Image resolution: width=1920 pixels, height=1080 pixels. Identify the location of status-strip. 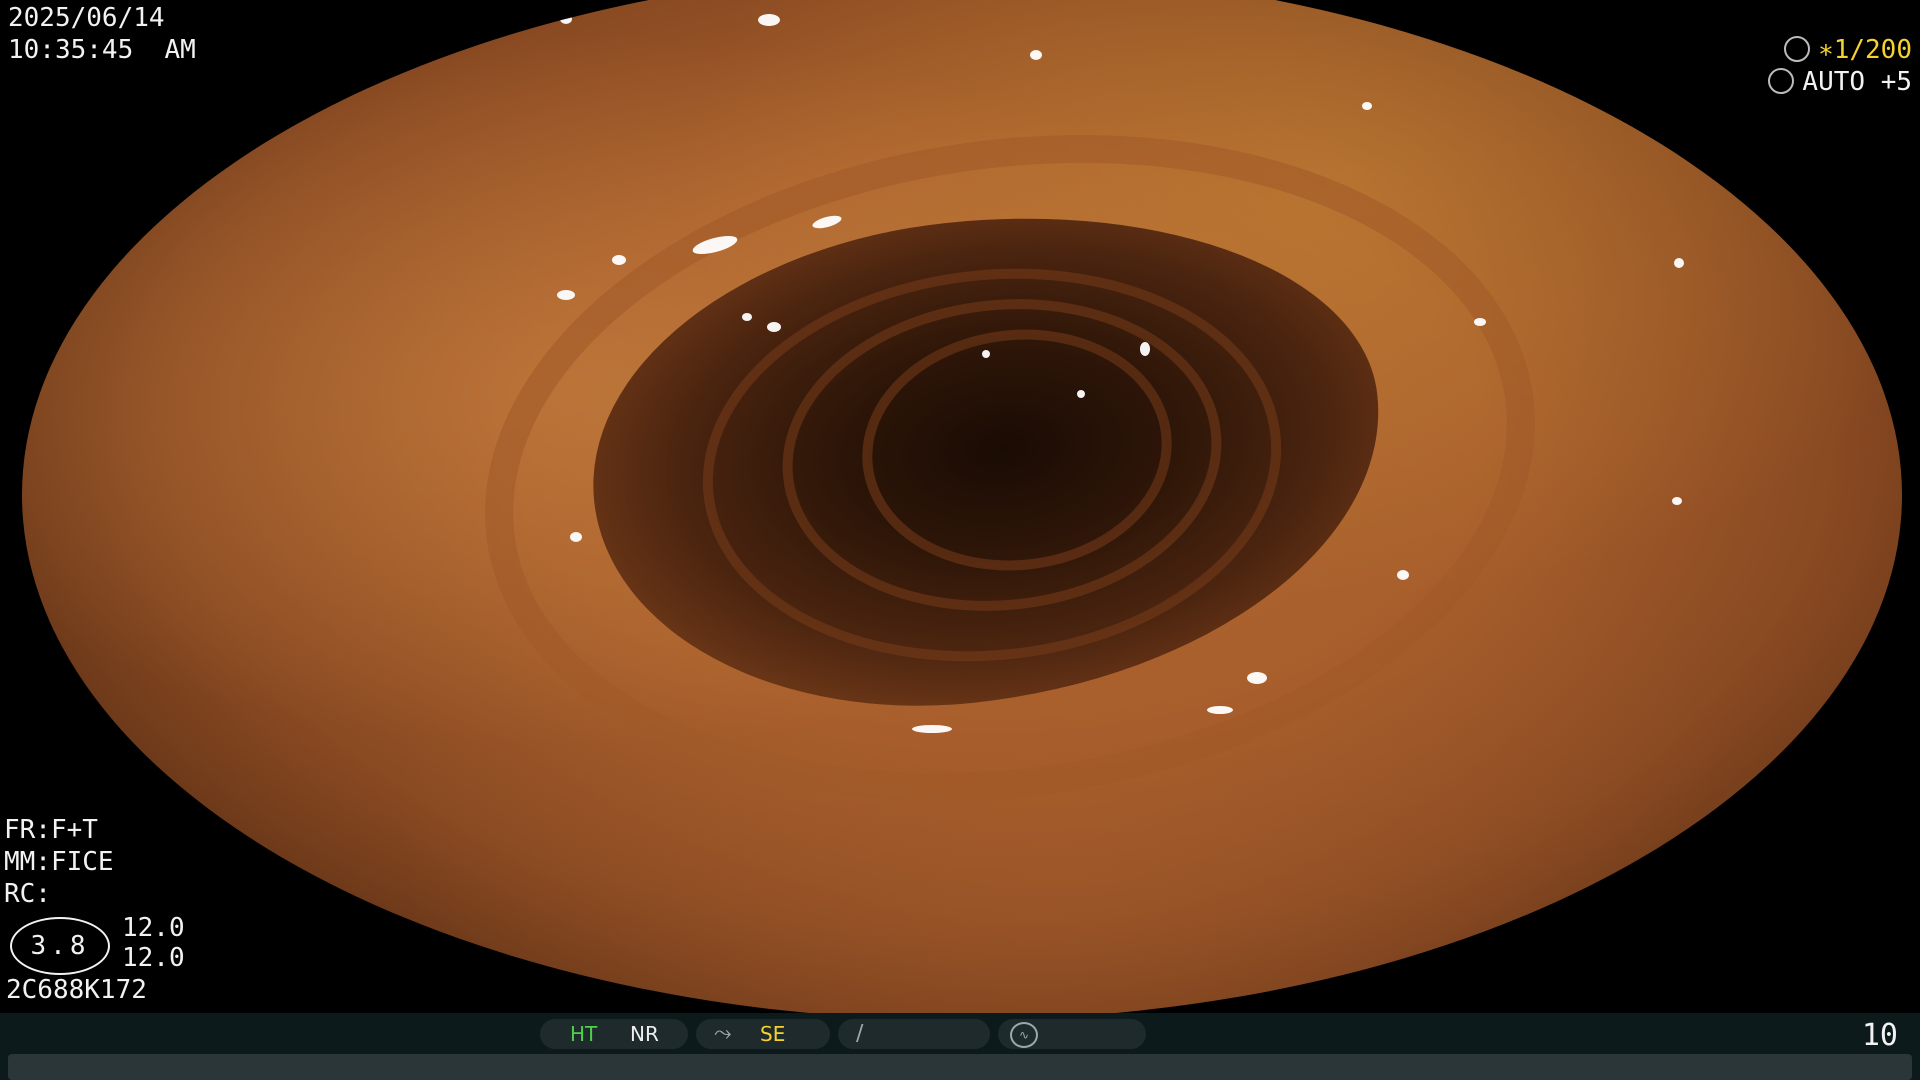
(960, 1067).